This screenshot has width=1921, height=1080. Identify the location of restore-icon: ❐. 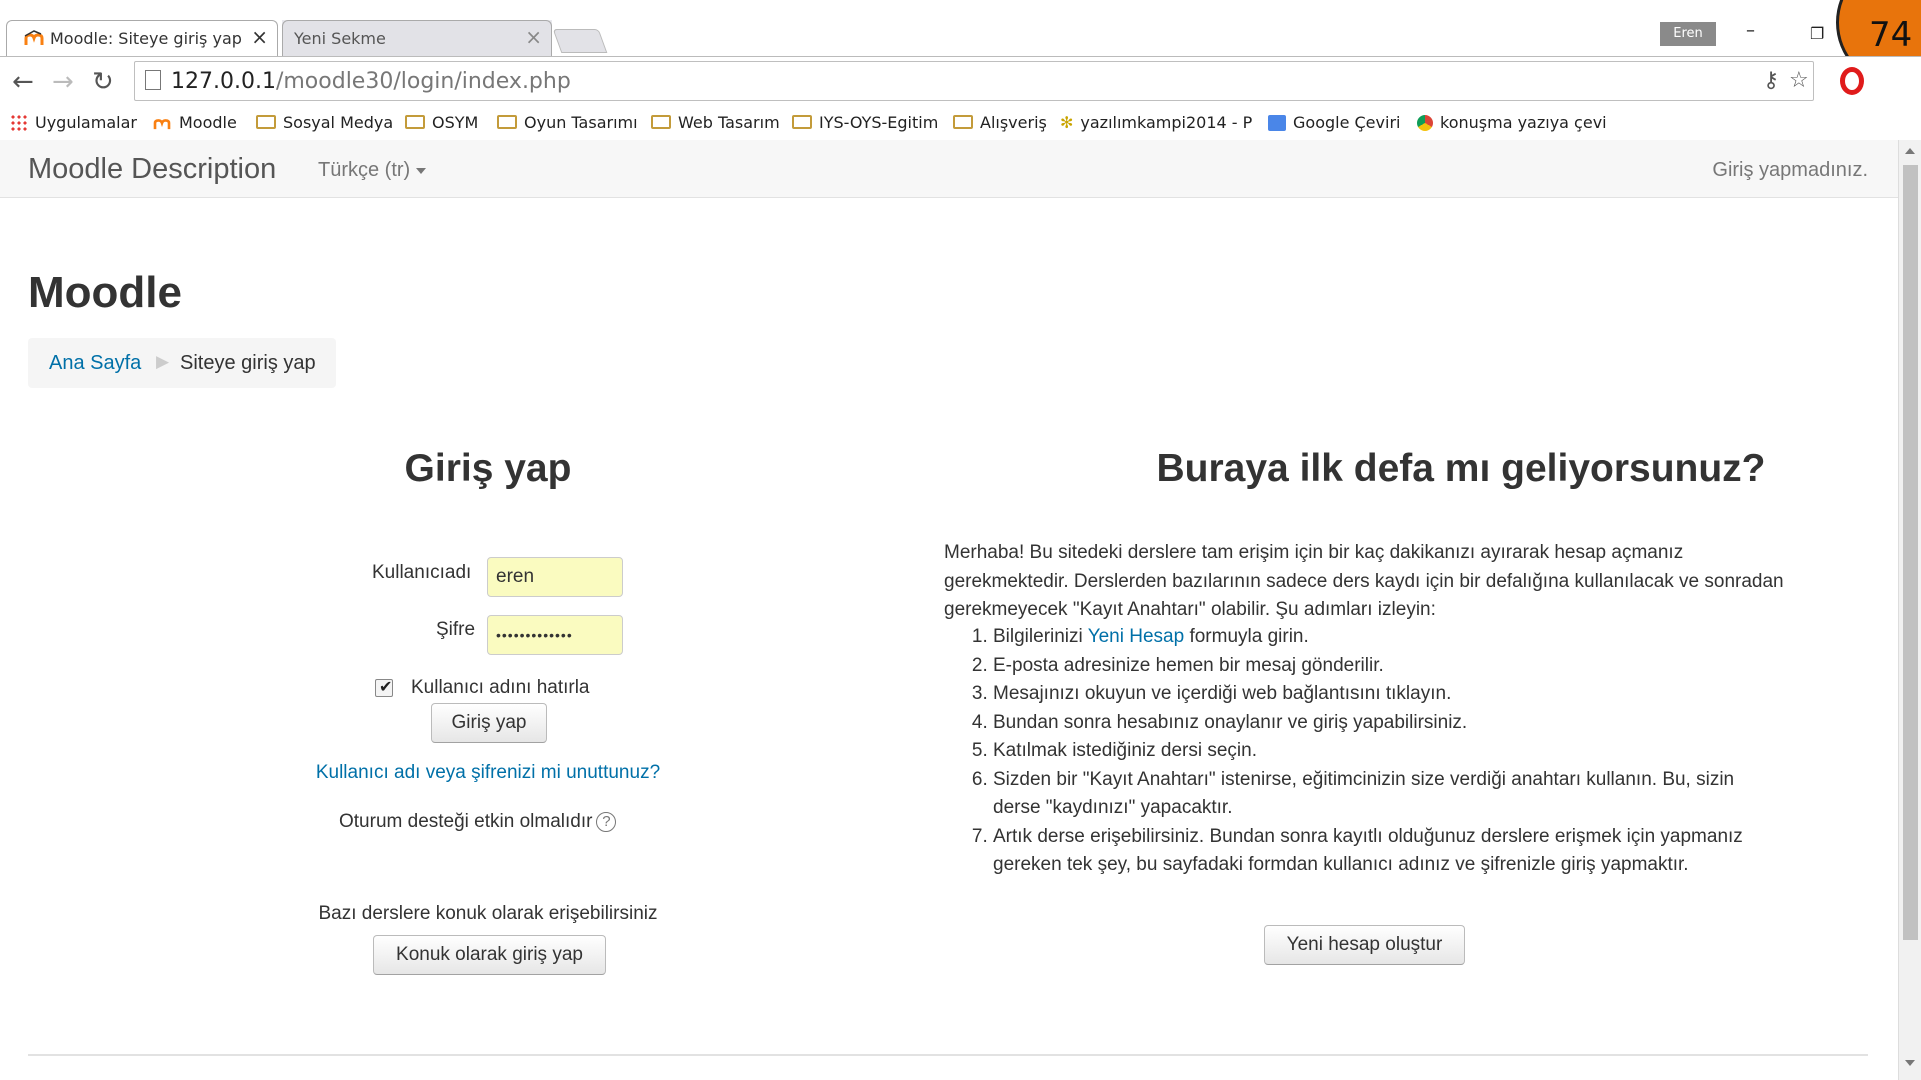
(1817, 33).